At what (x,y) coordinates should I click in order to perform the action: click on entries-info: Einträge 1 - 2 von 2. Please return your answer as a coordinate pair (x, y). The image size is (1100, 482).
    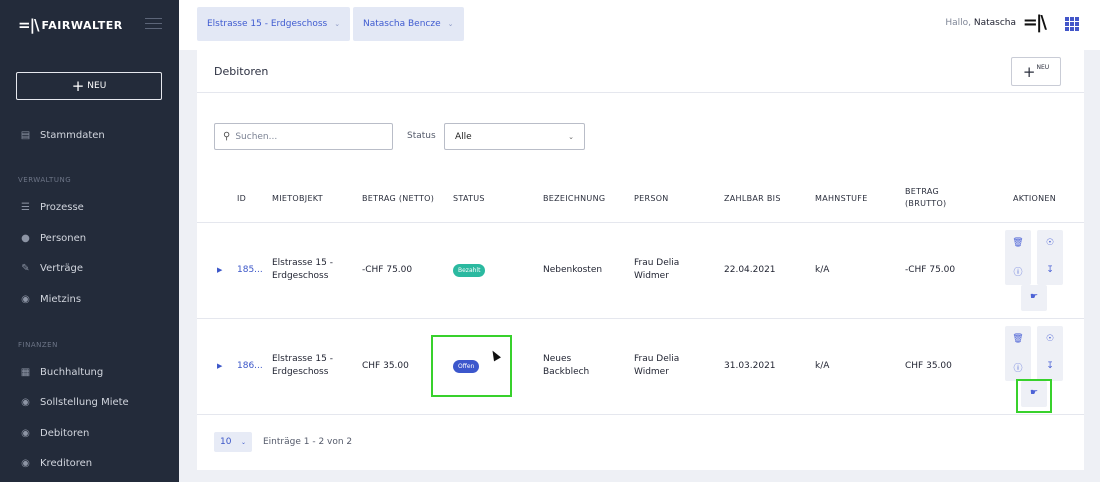
    Looking at the image, I should click on (308, 442).